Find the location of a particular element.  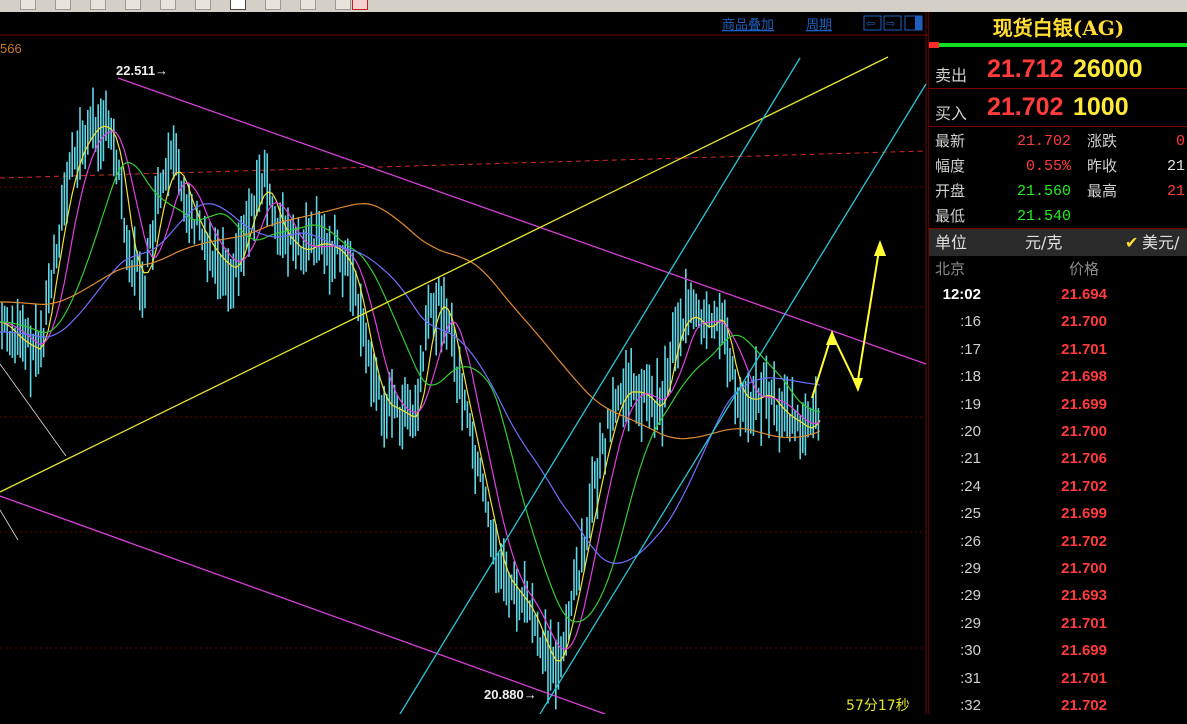

info-value: 21 is located at coordinates (1175, 166).